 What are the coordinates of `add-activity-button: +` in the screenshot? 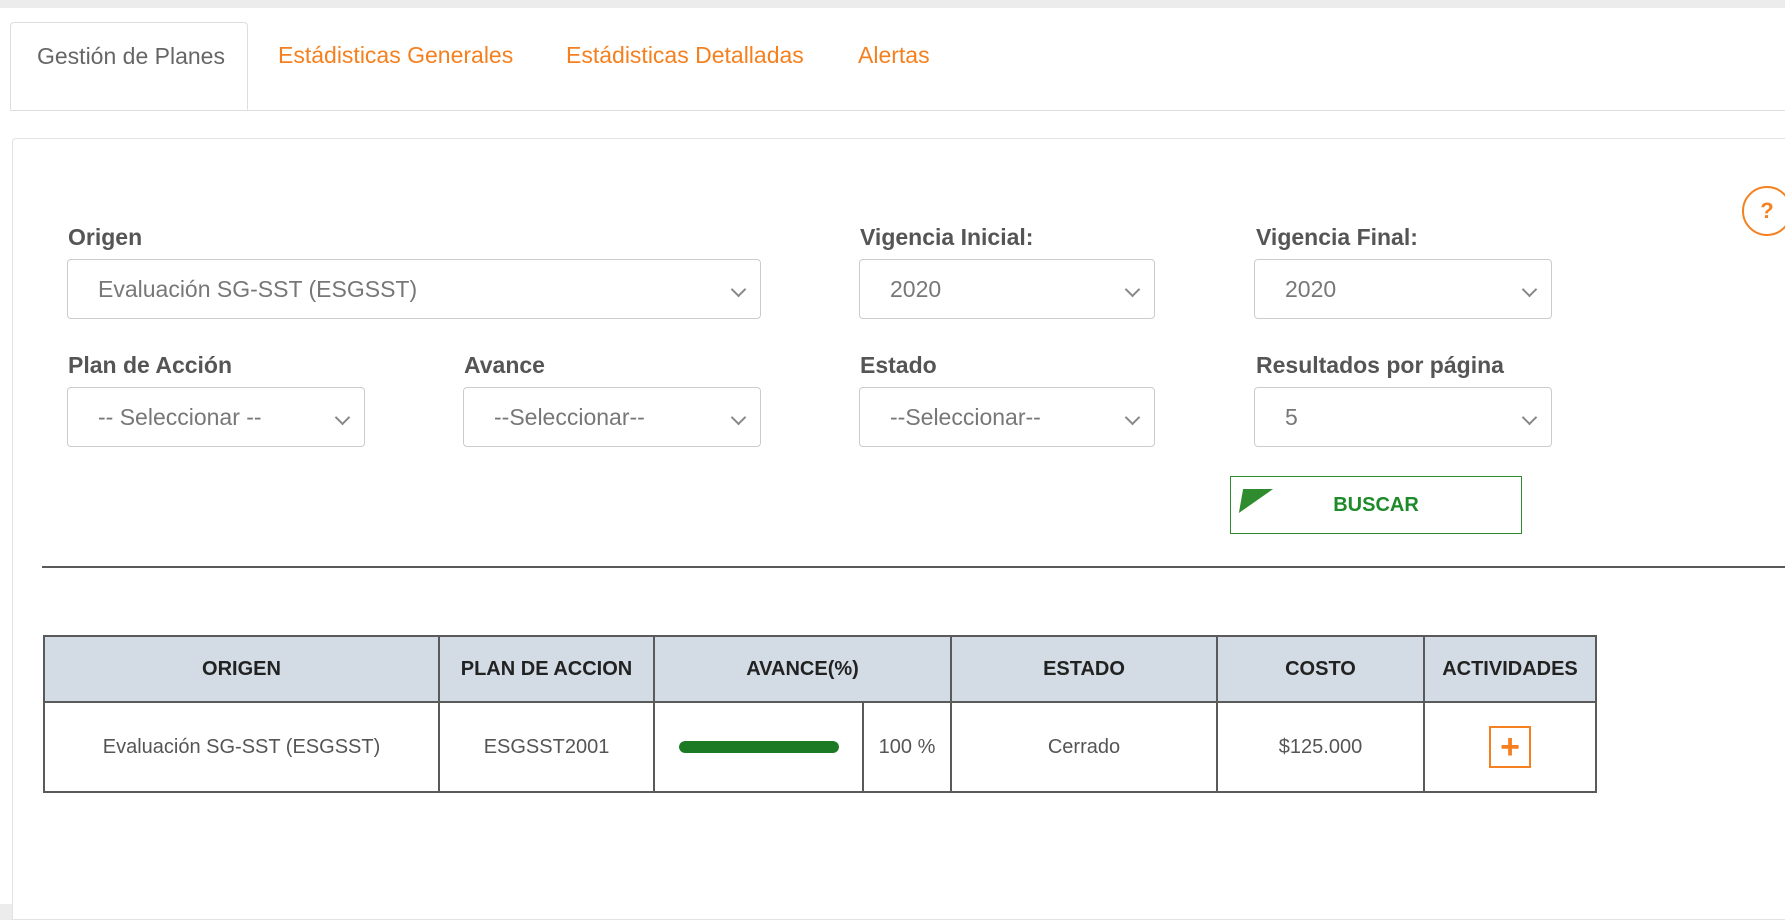 It's located at (1510, 747).